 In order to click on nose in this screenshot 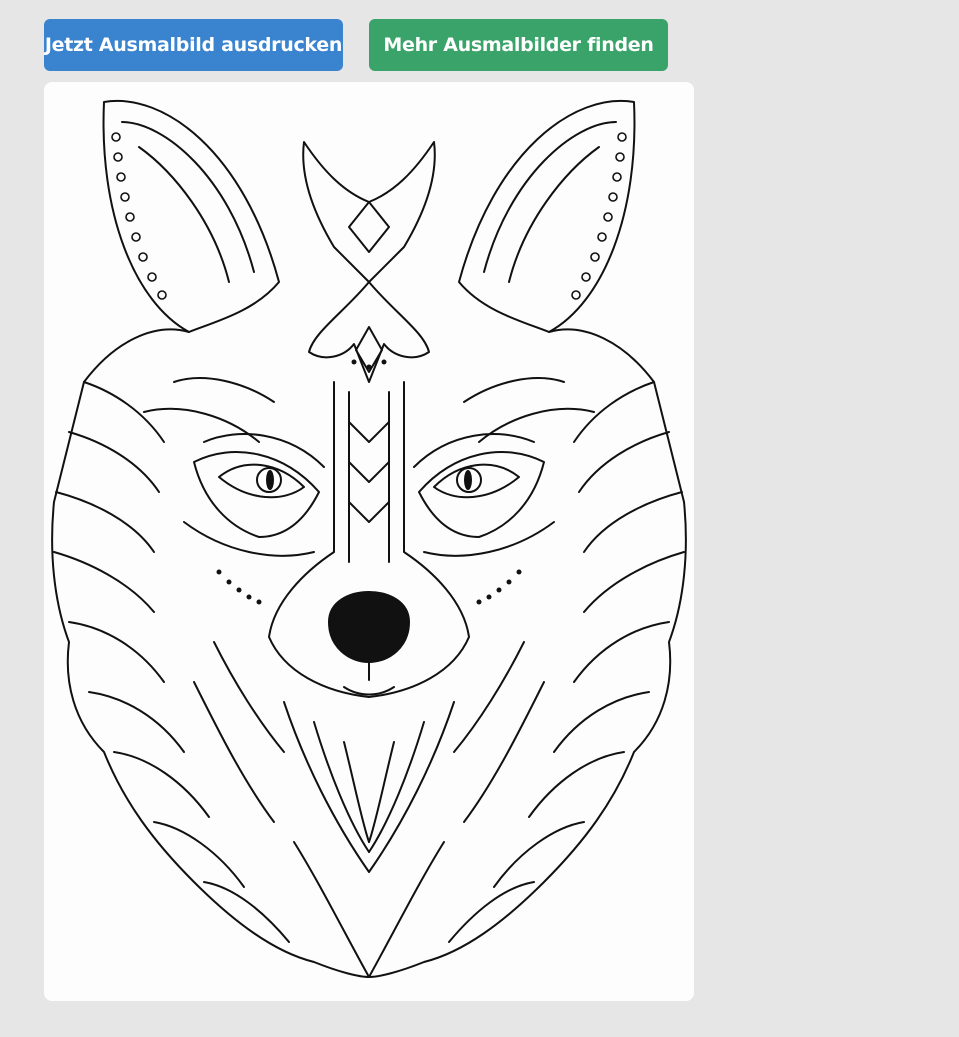, I will do `click(369, 627)`.